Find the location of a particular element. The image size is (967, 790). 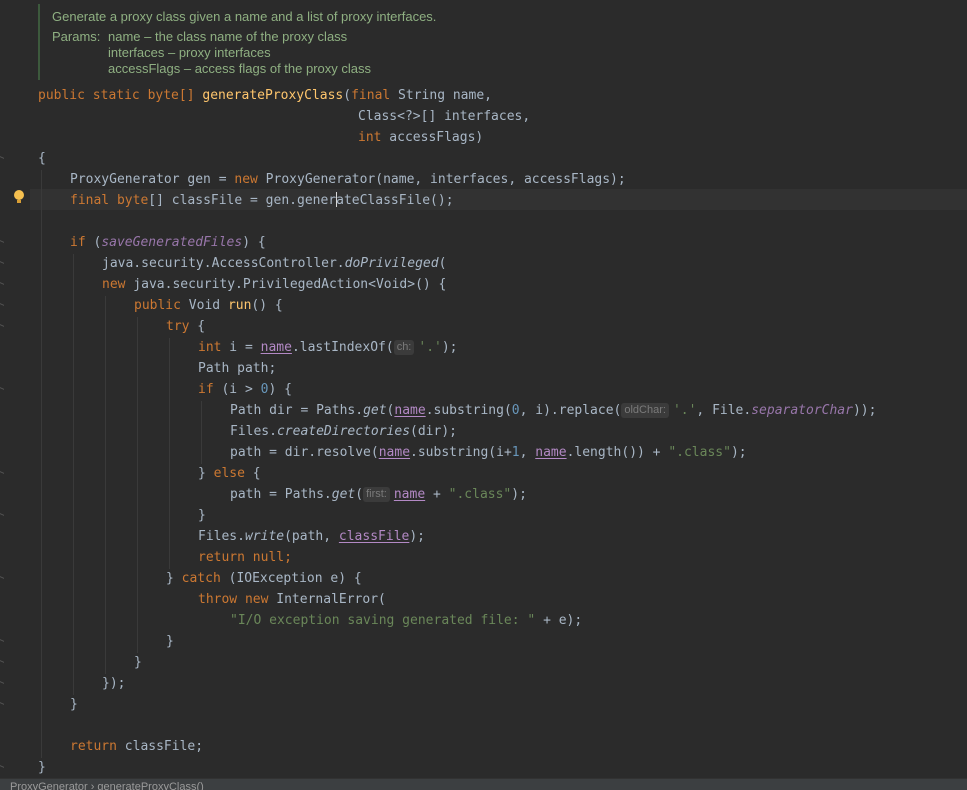

breadcrumb: ProxyGenerator › generateProxyClass() is located at coordinates (483, 784).